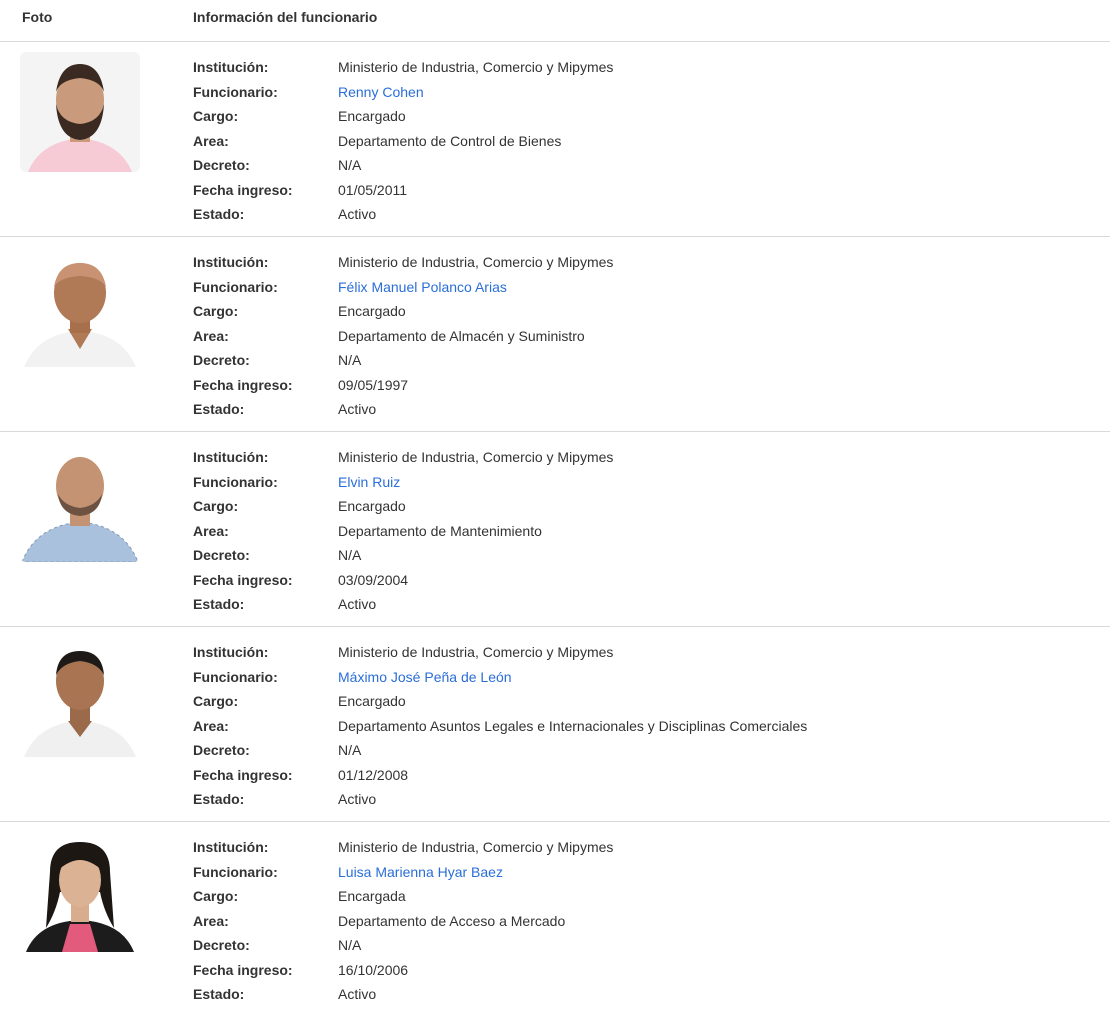  What do you see at coordinates (420, 872) in the screenshot?
I see `official-name-link: Luisa Marienna Hyar Baez` at bounding box center [420, 872].